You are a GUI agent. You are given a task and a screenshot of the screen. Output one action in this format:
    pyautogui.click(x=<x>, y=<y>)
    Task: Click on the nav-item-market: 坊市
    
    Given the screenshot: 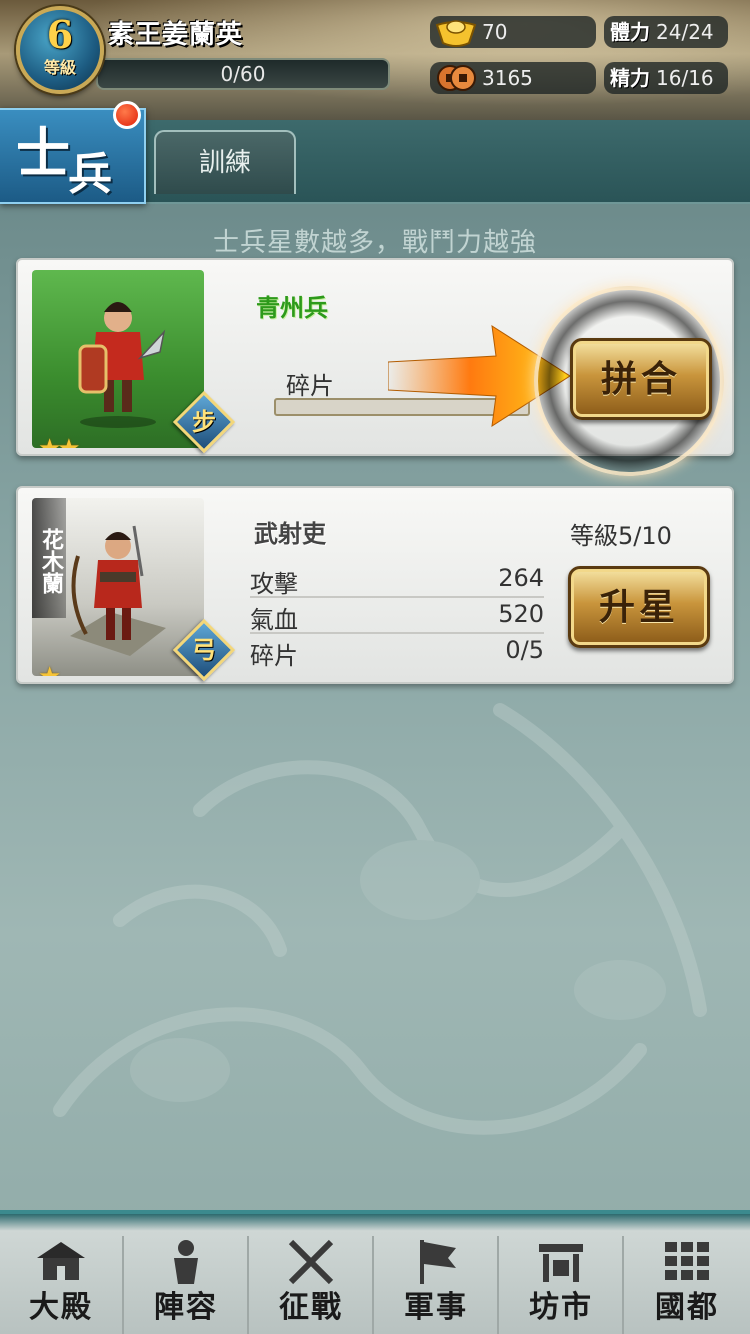 What is the action you would take?
    pyautogui.click(x=562, y=1285)
    